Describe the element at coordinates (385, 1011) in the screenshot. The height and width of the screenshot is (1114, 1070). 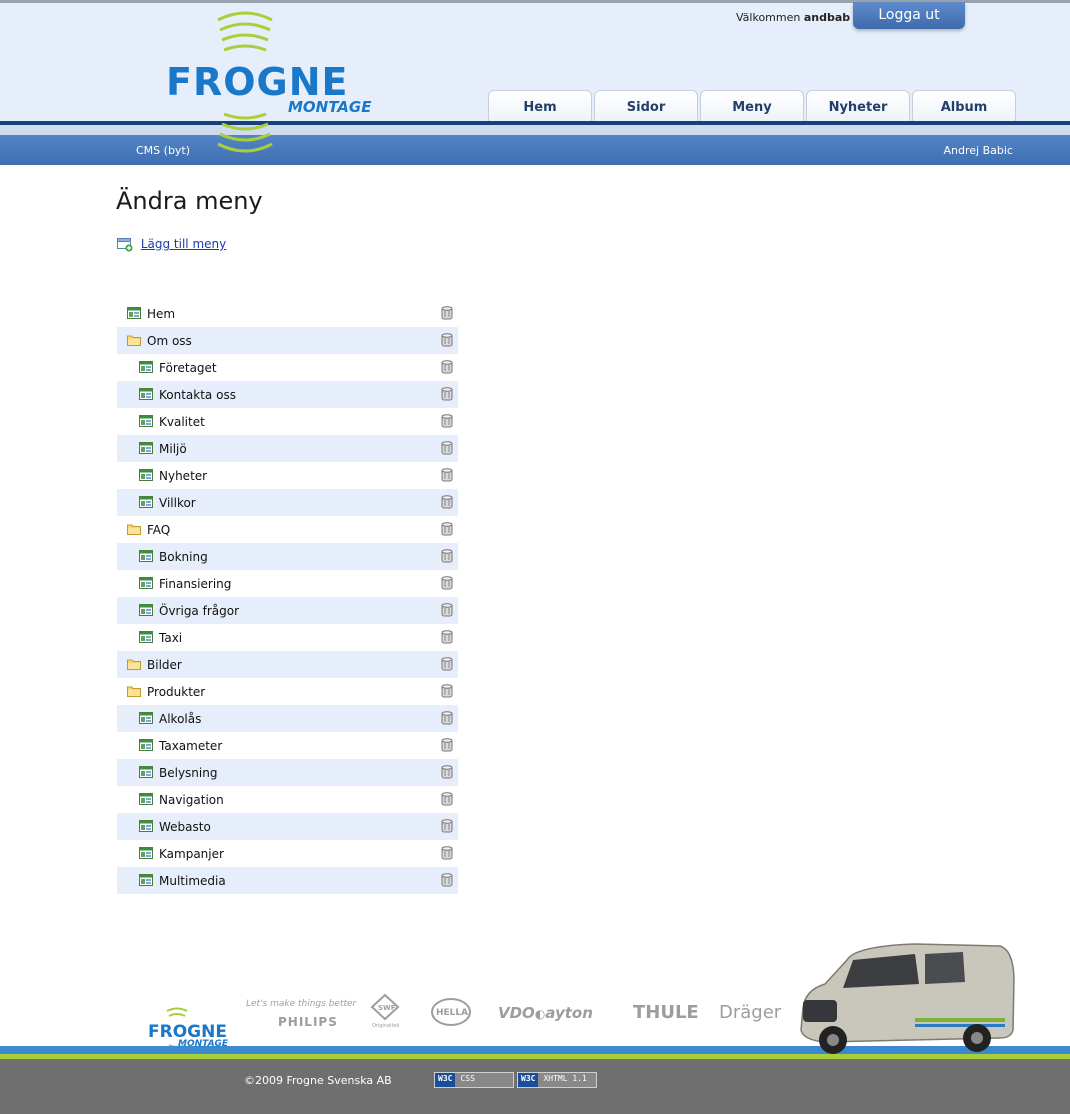
I see `swf-logo: SWF Originalteil` at that location.